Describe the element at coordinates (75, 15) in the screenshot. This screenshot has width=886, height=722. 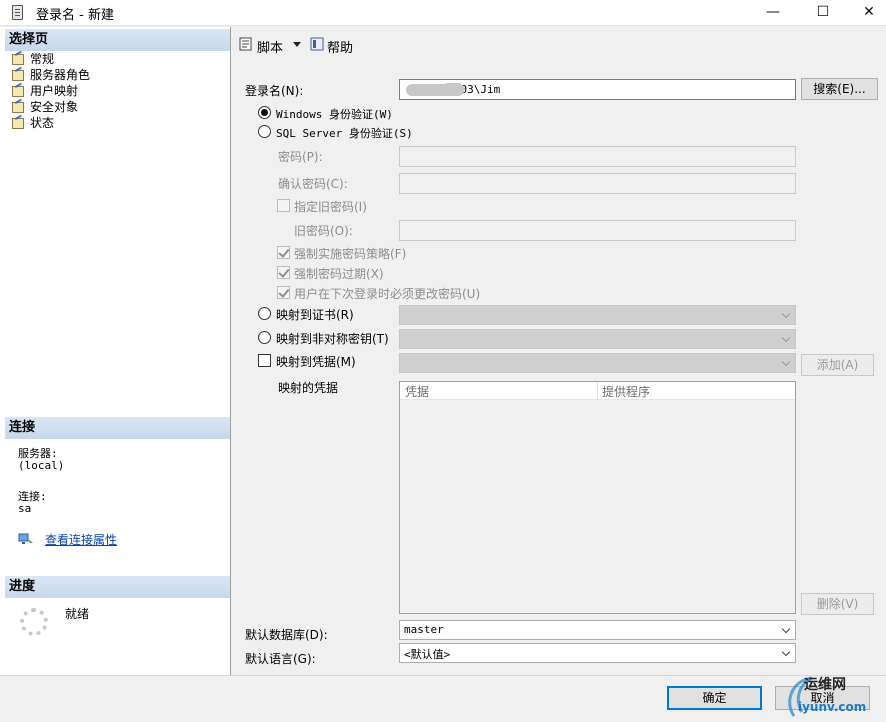
I see `window-title: 登录名 - 新建` at that location.